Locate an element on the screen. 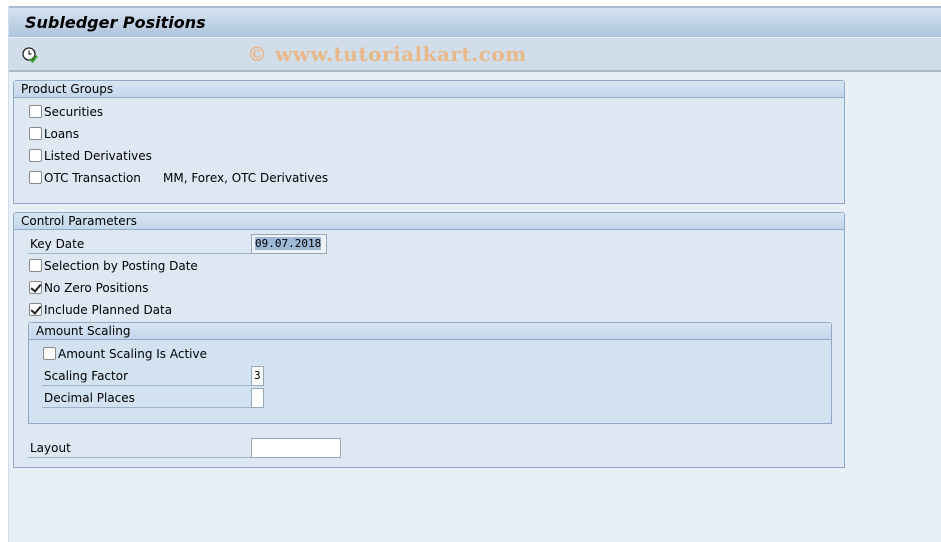  otc-transaction-note: MM, Forex, OTC Derivatives is located at coordinates (246, 178).